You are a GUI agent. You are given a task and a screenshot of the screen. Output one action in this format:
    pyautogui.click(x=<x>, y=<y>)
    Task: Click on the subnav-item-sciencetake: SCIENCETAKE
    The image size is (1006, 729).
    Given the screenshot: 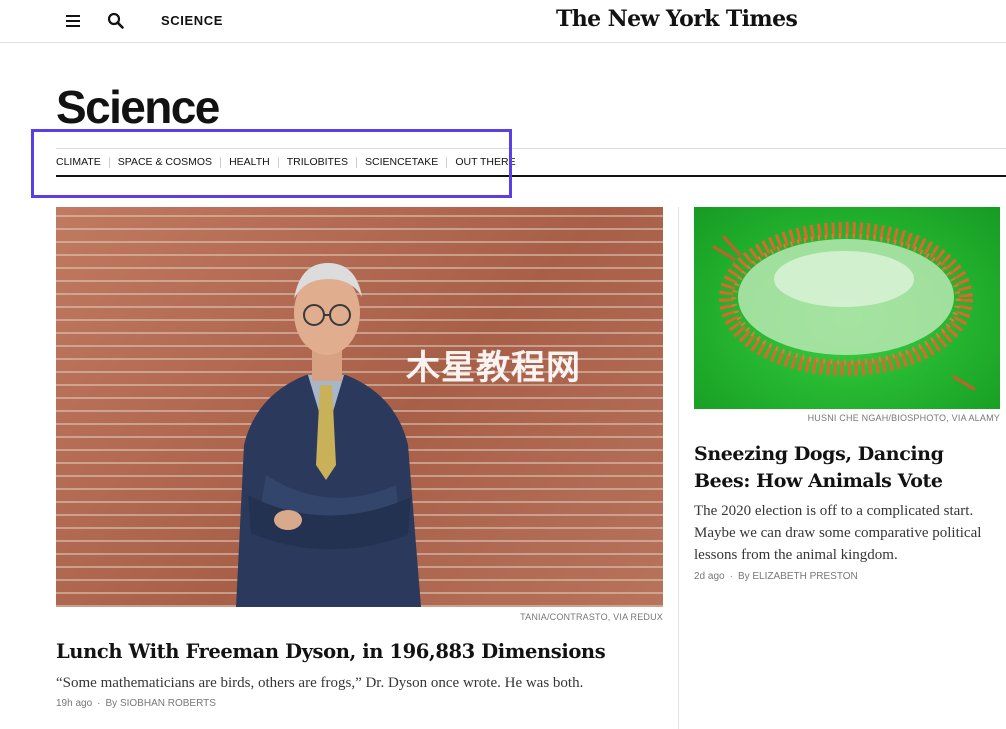 What is the action you would take?
    pyautogui.click(x=401, y=162)
    